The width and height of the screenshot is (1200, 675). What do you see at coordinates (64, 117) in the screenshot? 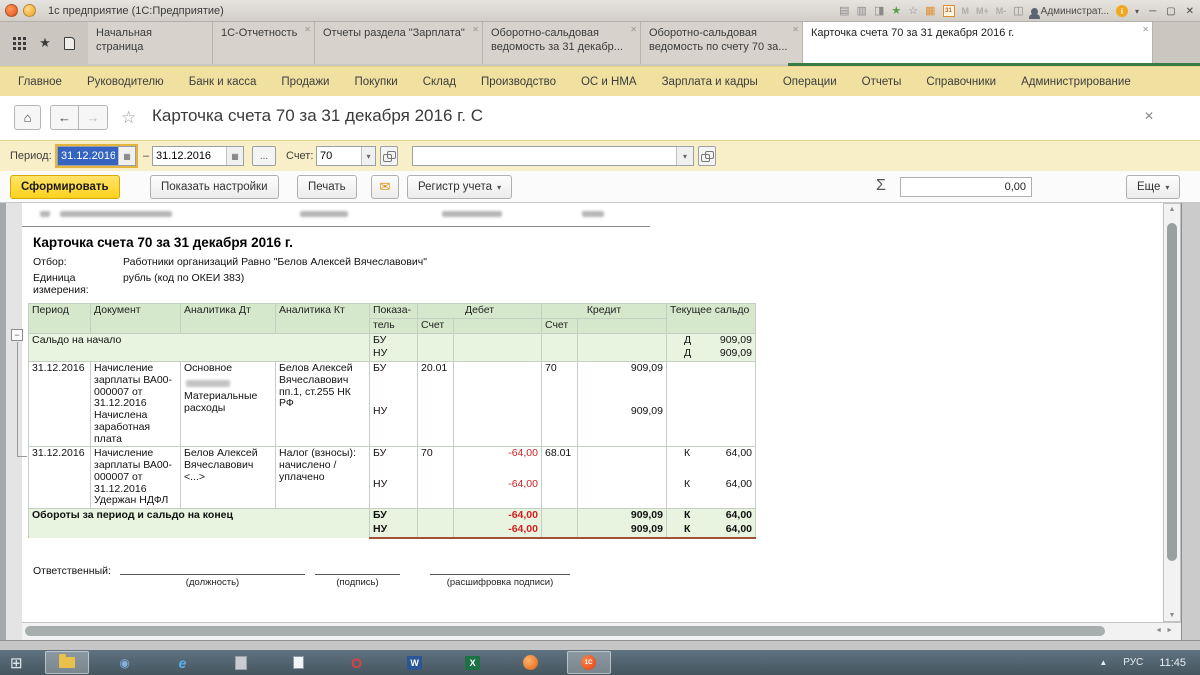
I see `back-button: ←` at bounding box center [64, 117].